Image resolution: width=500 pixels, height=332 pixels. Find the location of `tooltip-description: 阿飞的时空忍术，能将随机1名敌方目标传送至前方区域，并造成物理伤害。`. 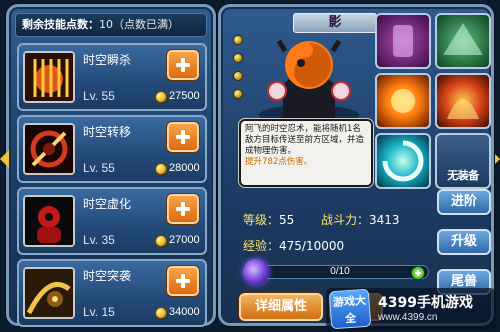

tooltip-description: 阿飞的时空忍术，能将随机1名敌方目标传送至前方区域，并造成物理伤害。 is located at coordinates (305, 140).